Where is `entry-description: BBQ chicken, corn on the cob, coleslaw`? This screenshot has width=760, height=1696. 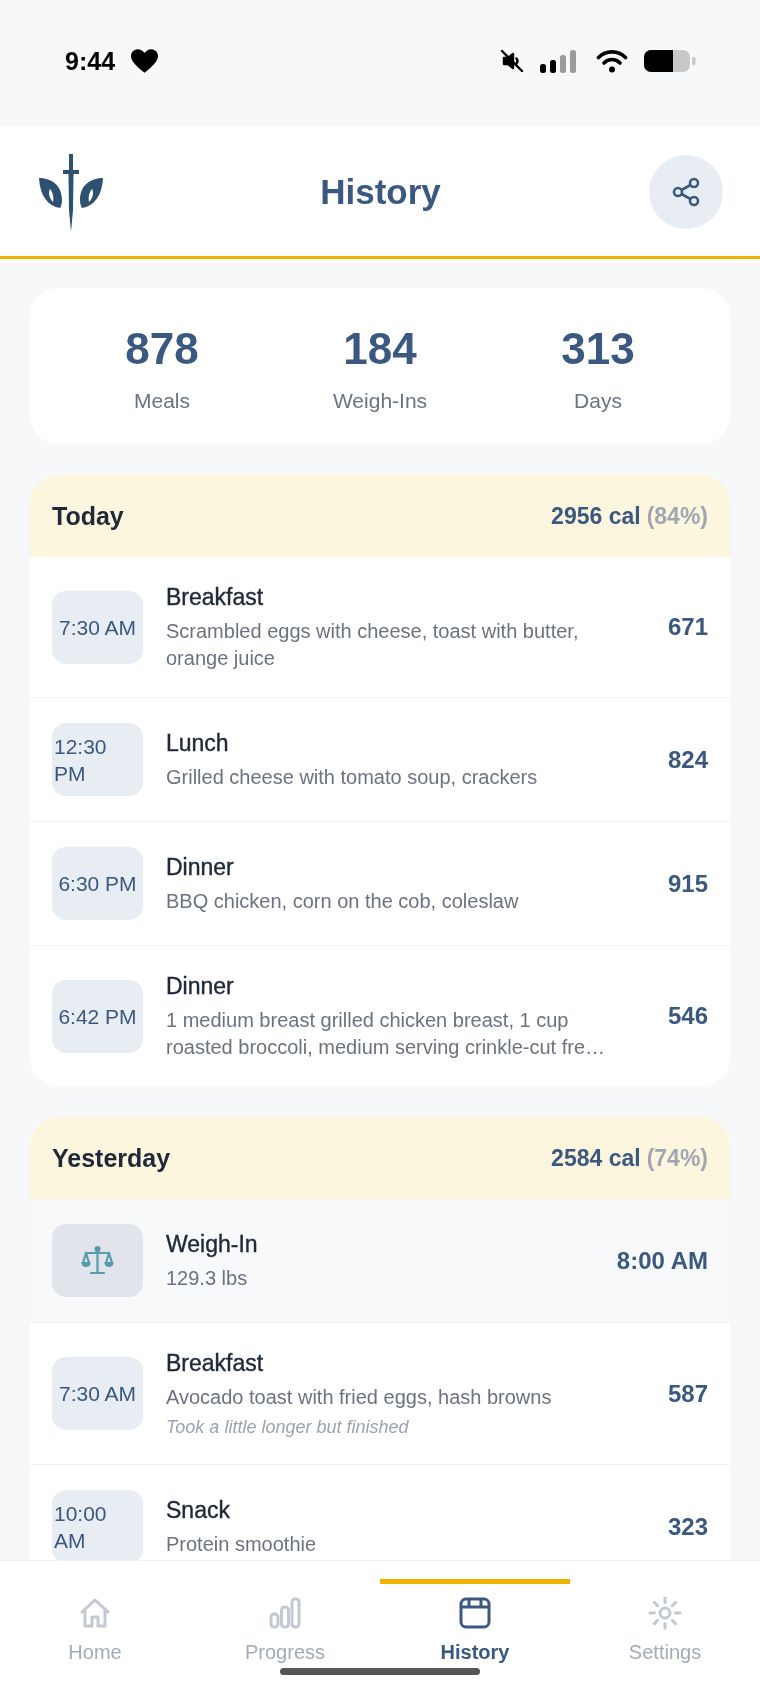 entry-description: BBQ chicken, corn on the cob, coleslaw is located at coordinates (342, 901).